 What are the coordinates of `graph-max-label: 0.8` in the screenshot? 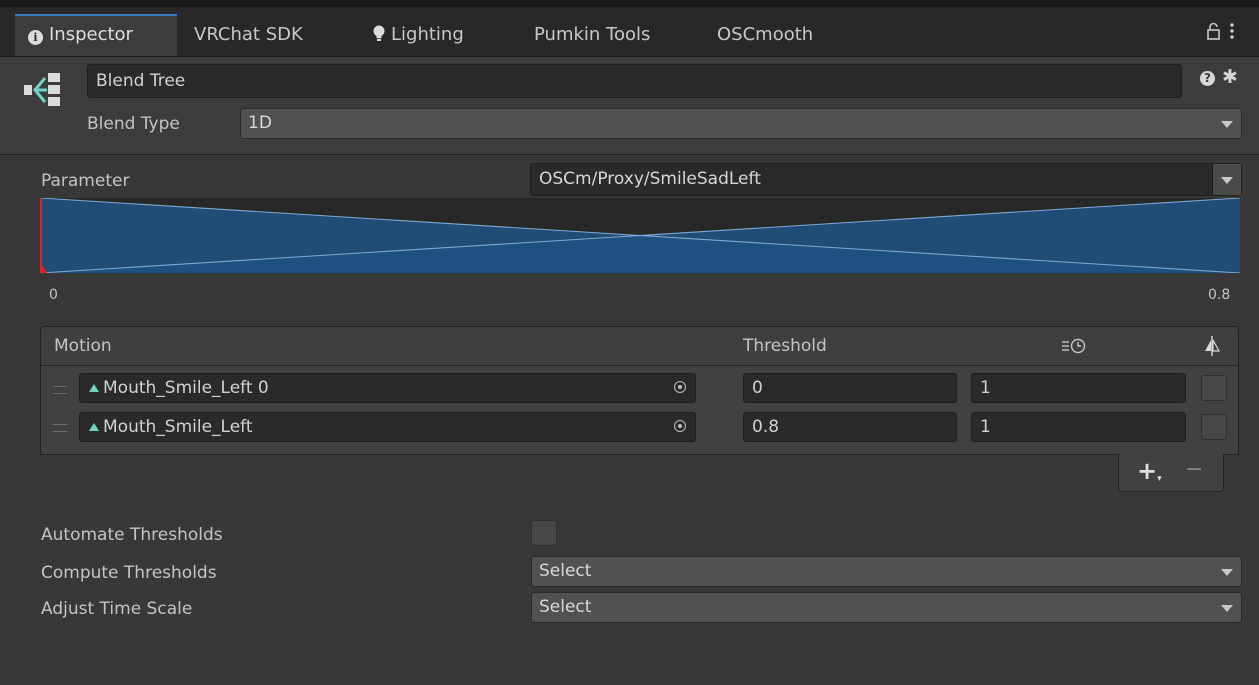 It's located at (1219, 295).